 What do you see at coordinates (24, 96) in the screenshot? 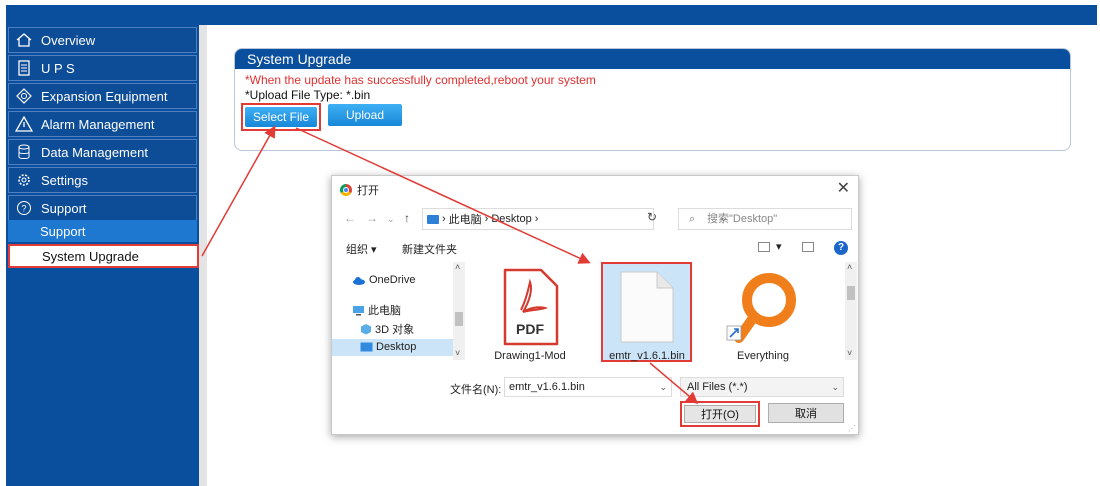
I see `expansion-icon` at bounding box center [24, 96].